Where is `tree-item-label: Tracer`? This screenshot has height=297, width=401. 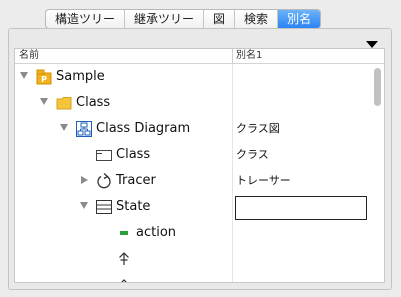 tree-item-label: Tracer is located at coordinates (136, 180).